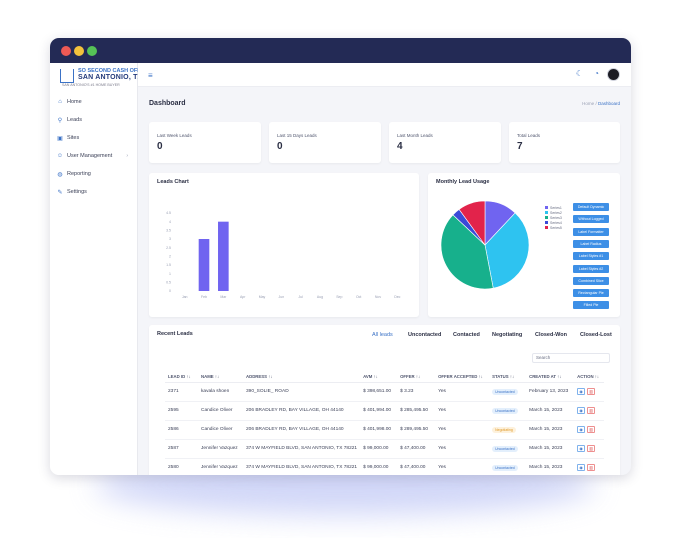 The height and width of the screenshot is (538, 681). What do you see at coordinates (223, 256) in the screenshot?
I see `bar-mar` at bounding box center [223, 256].